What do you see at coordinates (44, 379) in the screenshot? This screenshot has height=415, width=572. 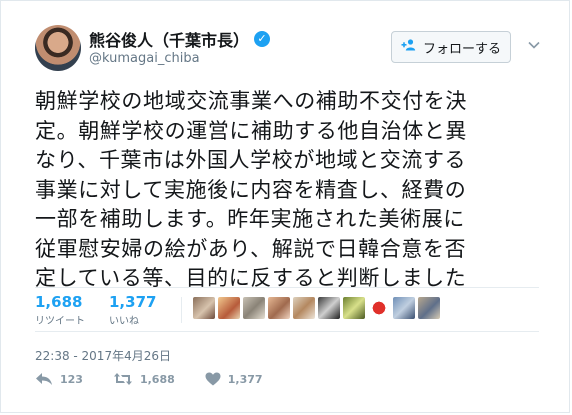 I see `reply-icon` at bounding box center [44, 379].